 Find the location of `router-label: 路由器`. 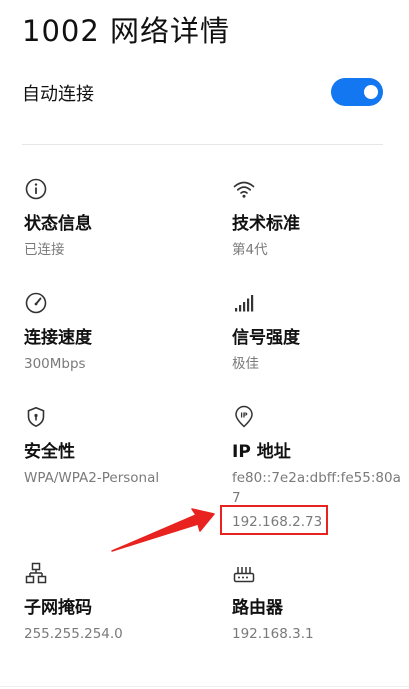

router-label: 路由器 is located at coordinates (257, 608).